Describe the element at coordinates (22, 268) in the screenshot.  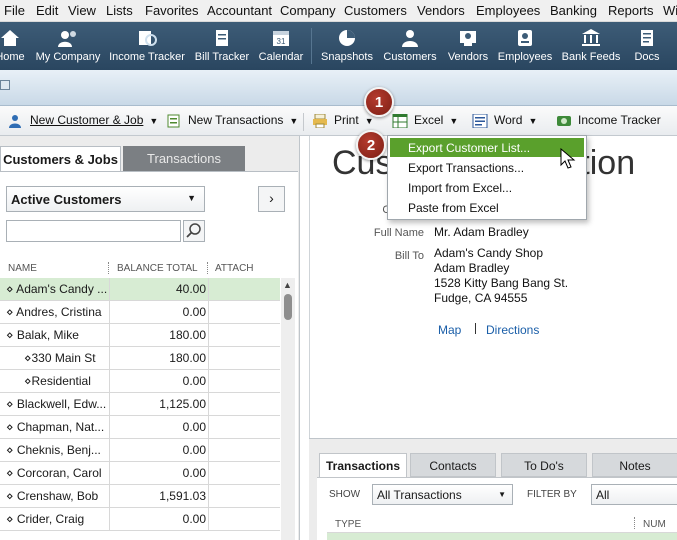
I see `column-header-name: NAME` at that location.